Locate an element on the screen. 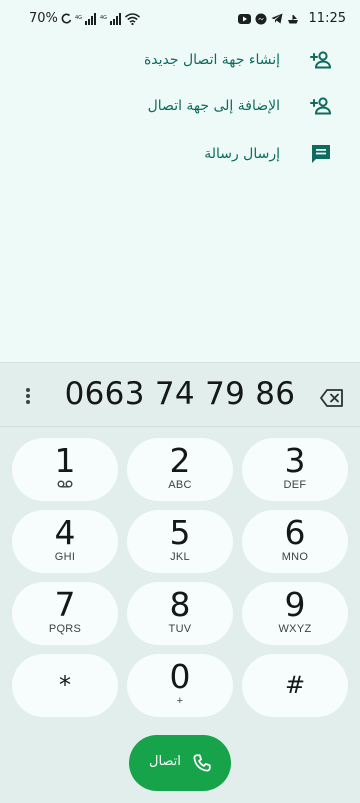  key-0: 0 + is located at coordinates (180, 685).